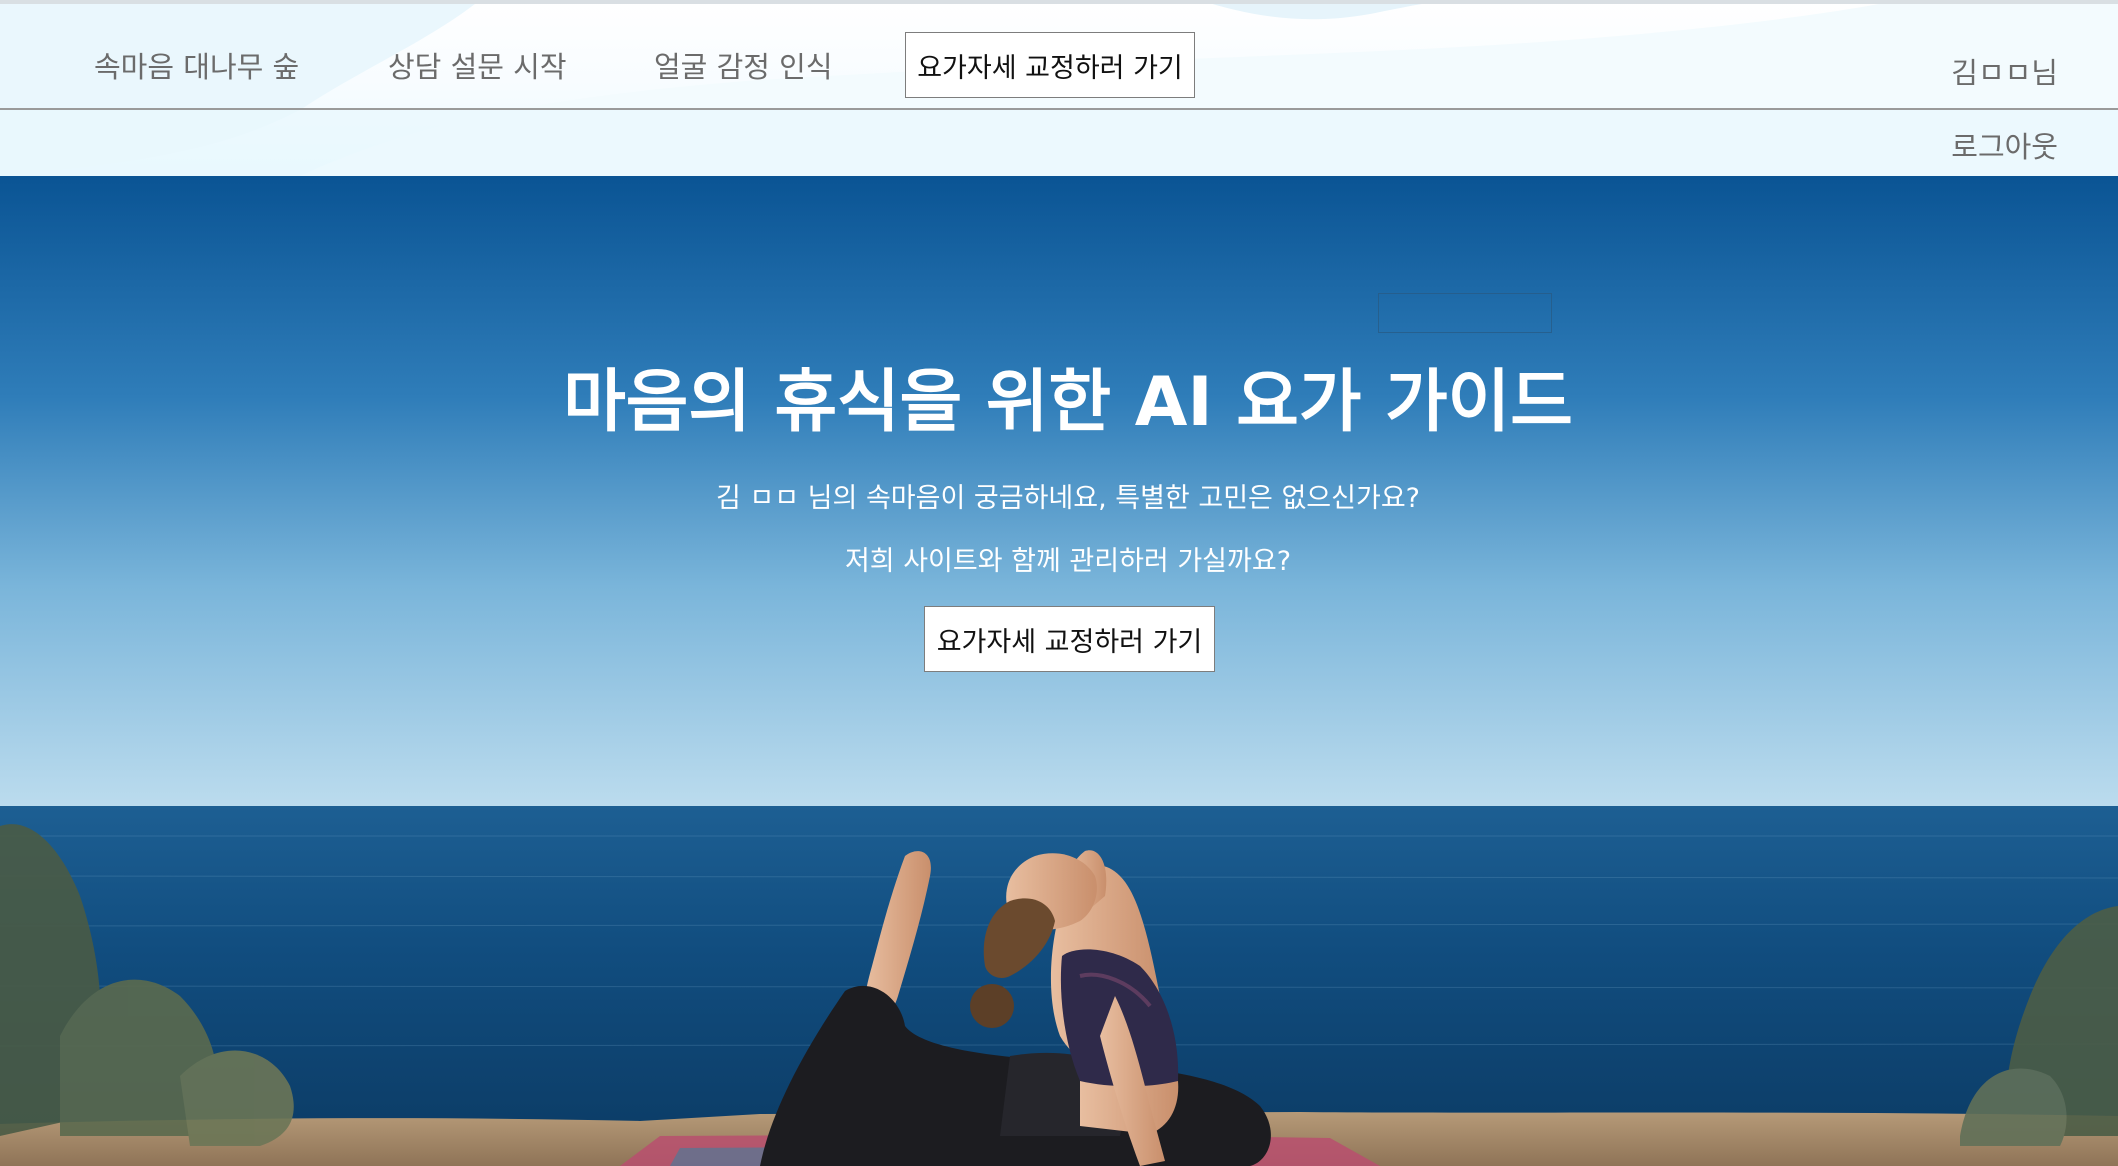 The image size is (2118, 1166). Describe the element at coordinates (1059, 2) in the screenshot. I see `header-top-edge` at that location.